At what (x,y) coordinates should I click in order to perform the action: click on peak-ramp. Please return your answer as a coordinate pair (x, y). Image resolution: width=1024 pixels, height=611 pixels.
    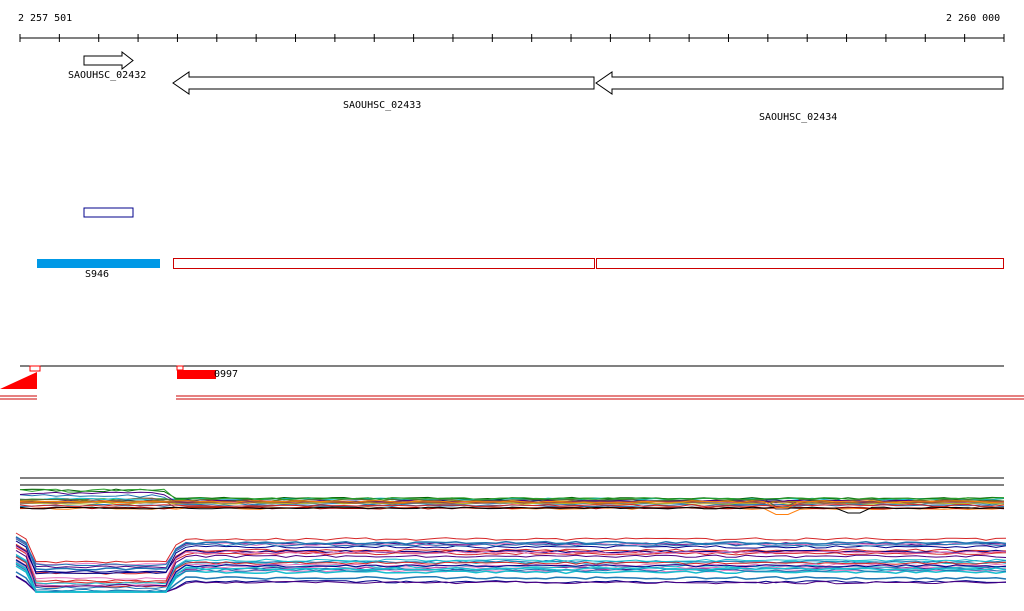
    Looking at the image, I should click on (18, 380).